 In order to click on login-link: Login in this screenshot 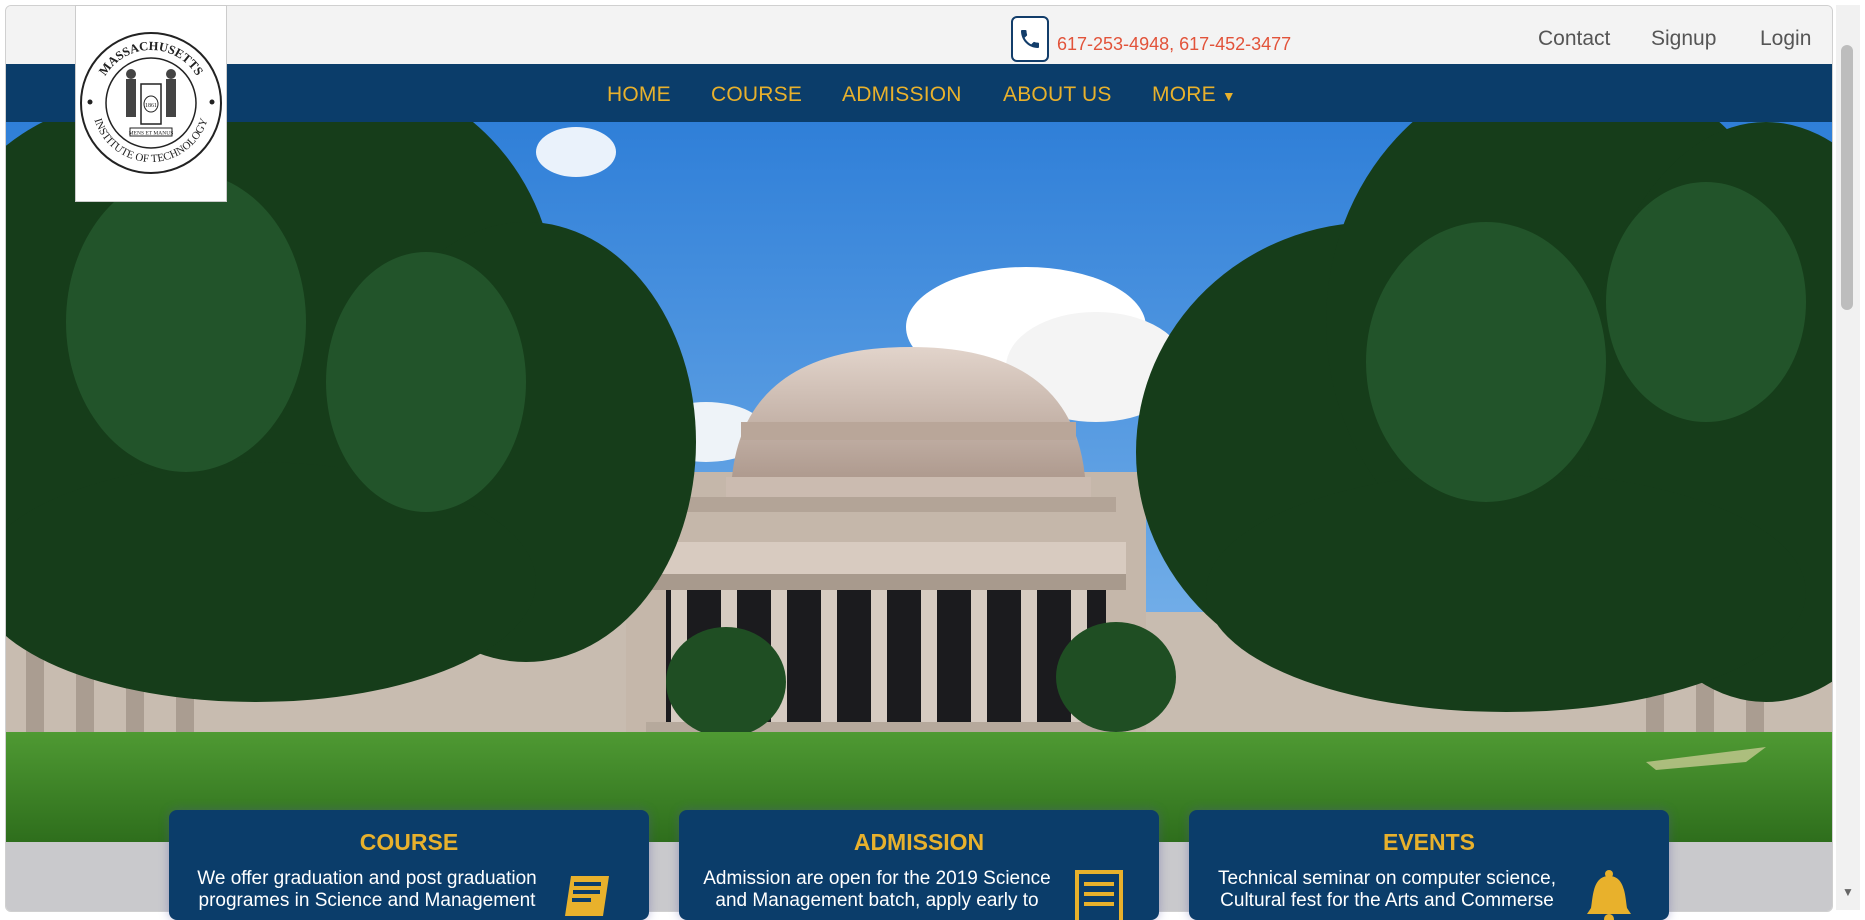, I will do `click(1785, 39)`.